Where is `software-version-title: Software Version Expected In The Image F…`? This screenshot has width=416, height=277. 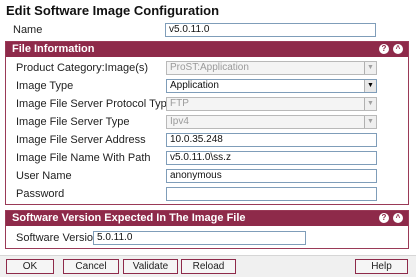
software-version-title: Software Version Expected In The Image F… is located at coordinates (129, 218).